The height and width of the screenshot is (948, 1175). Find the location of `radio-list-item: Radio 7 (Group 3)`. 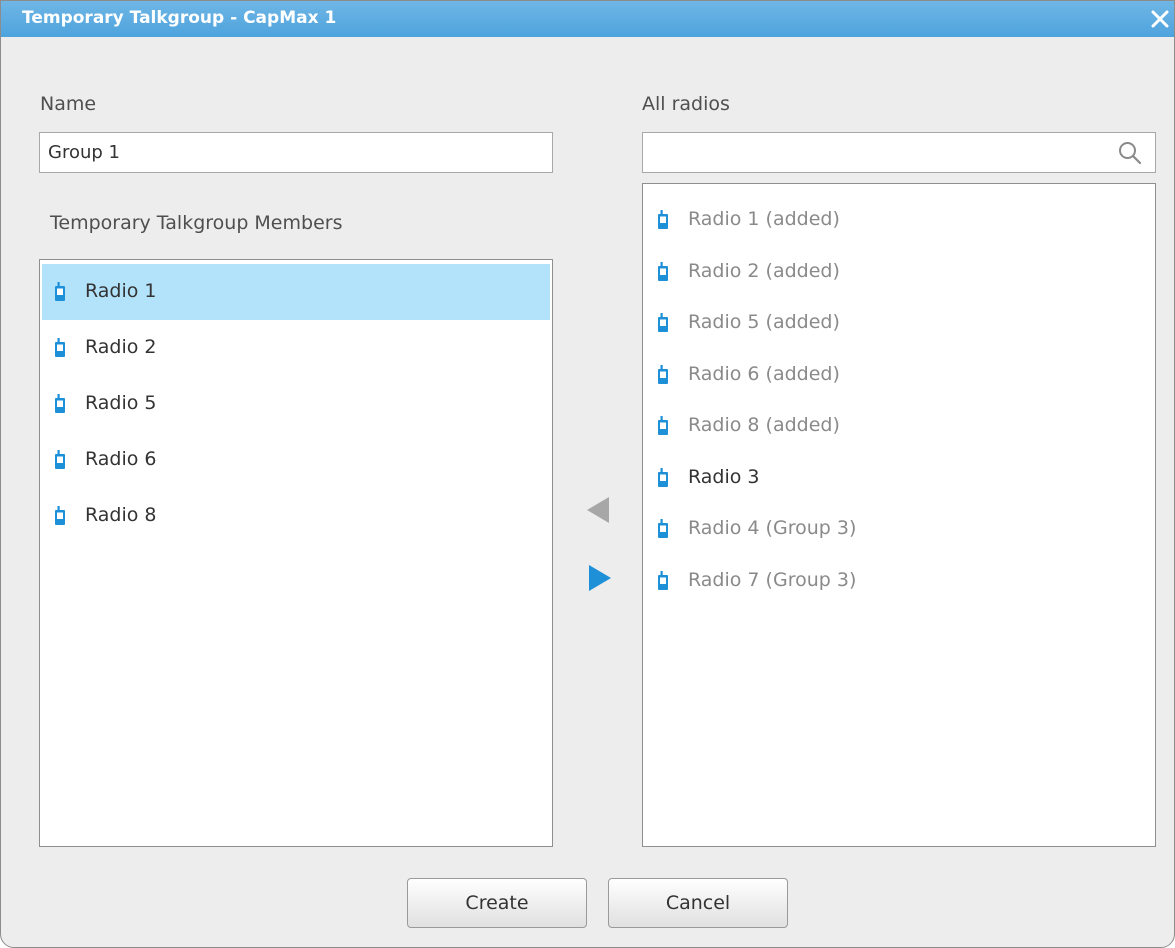

radio-list-item: Radio 7 (Group 3) is located at coordinates (899, 579).